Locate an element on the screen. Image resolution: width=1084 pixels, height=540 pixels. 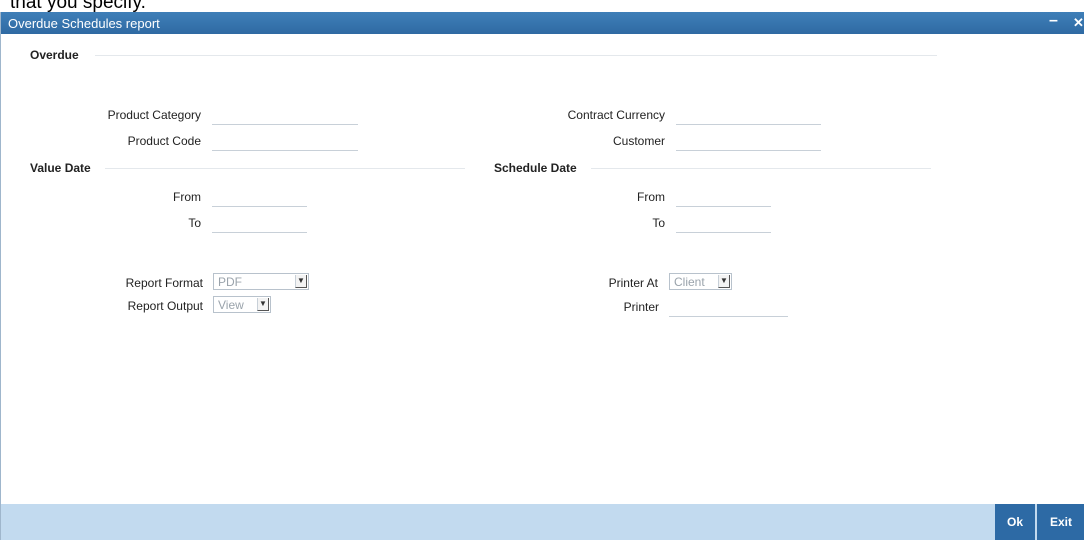
contract-currency-field is located at coordinates (748, 116).